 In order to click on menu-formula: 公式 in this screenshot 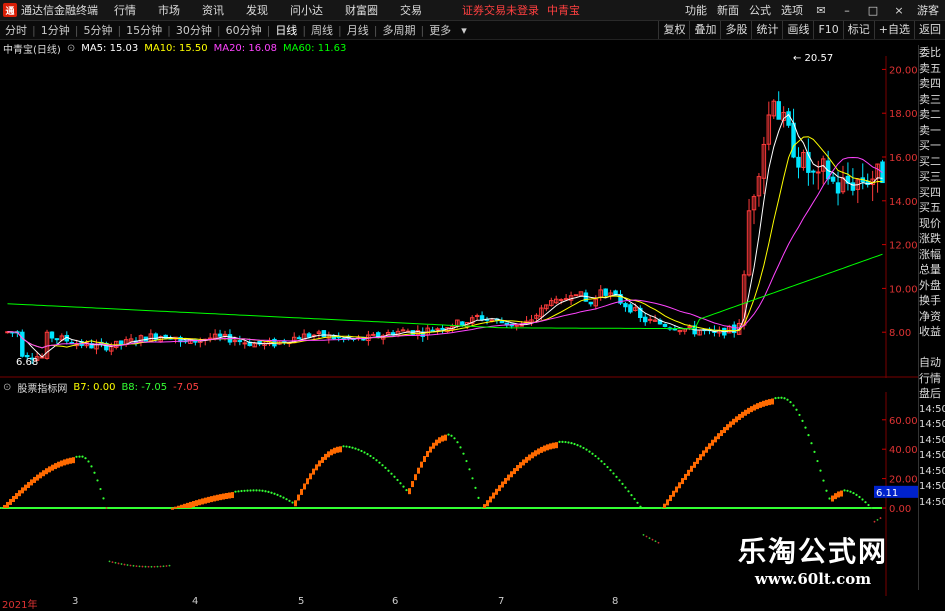, I will do `click(760, 10)`.